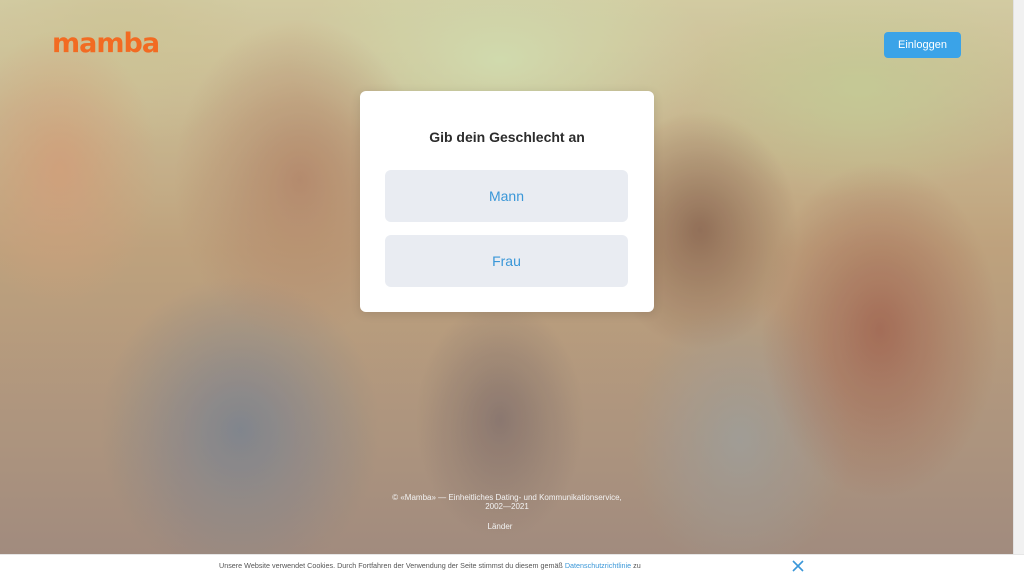  What do you see at coordinates (922, 45) in the screenshot?
I see `login-button: Einloggen` at bounding box center [922, 45].